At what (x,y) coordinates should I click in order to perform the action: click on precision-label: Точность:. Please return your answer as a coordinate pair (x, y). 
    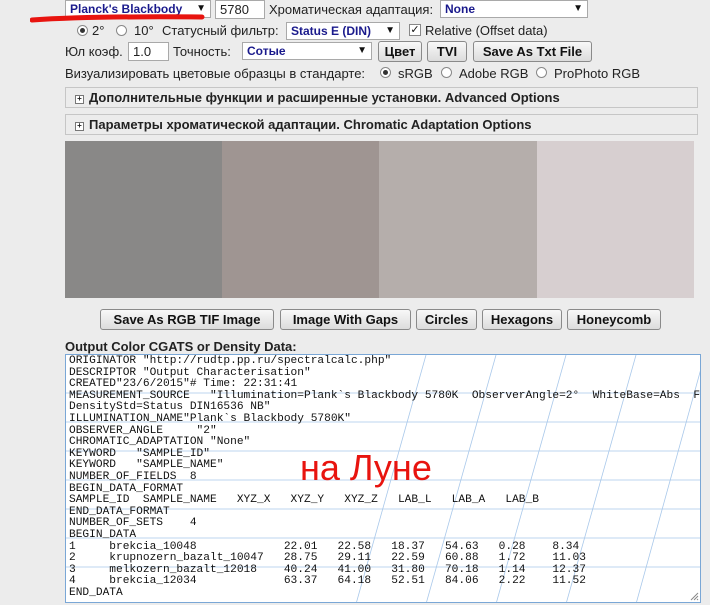
    Looking at the image, I should click on (202, 51).